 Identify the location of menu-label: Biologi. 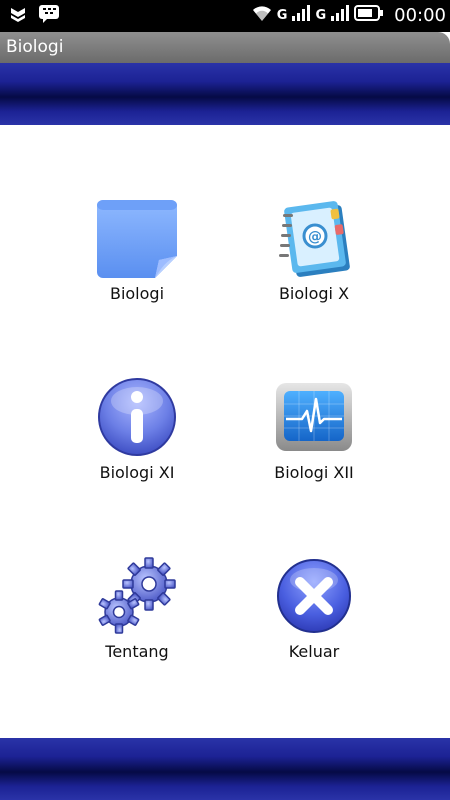
(137, 293).